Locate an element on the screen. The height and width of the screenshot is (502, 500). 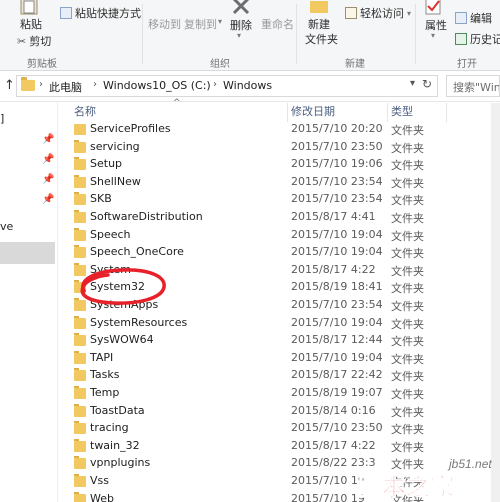
breadcrumb-windows: Windows is located at coordinates (247, 85).